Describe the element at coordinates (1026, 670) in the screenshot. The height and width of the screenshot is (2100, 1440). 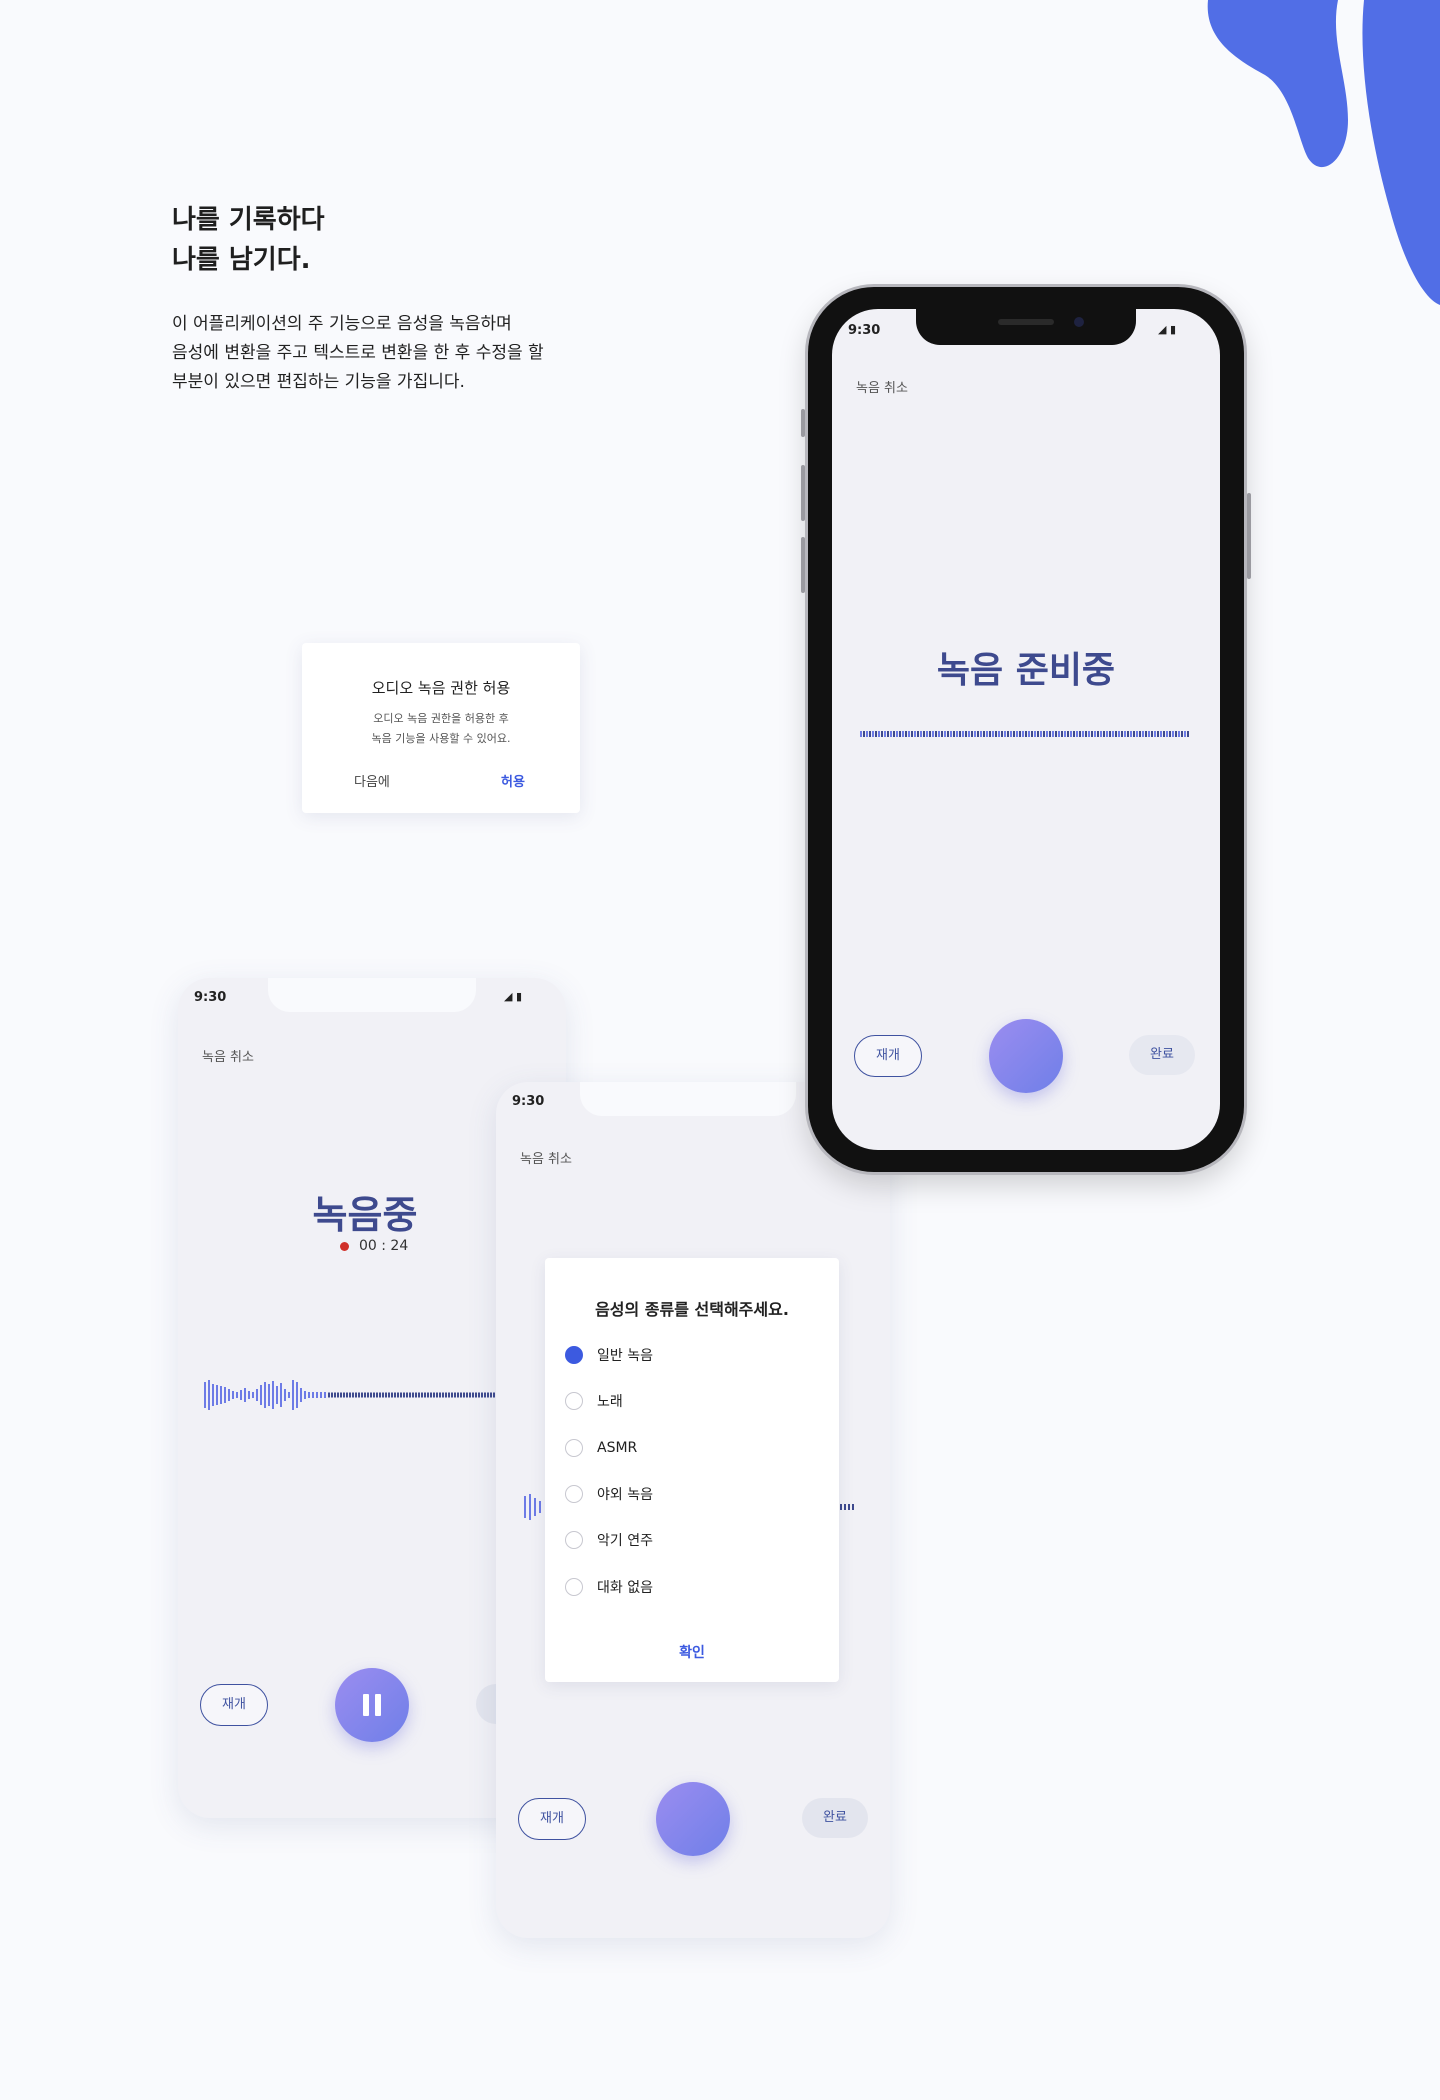
I see `ready-title: 녹음 준비중` at that location.